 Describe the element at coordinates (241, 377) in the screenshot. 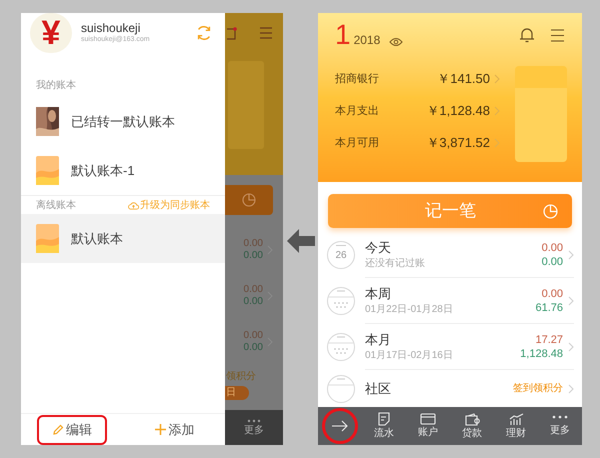

I see `promo-text: 领积分` at that location.